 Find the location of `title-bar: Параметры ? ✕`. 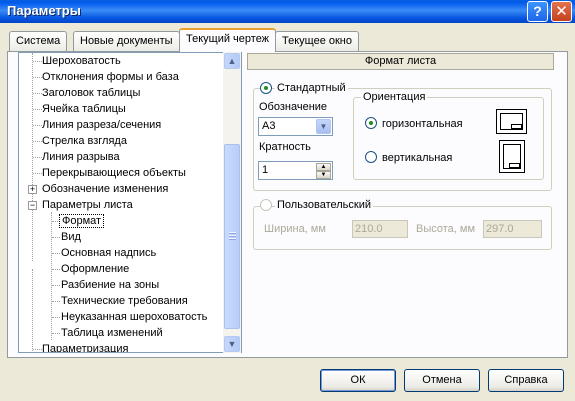

title-bar: Параметры ? ✕ is located at coordinates (287, 11).